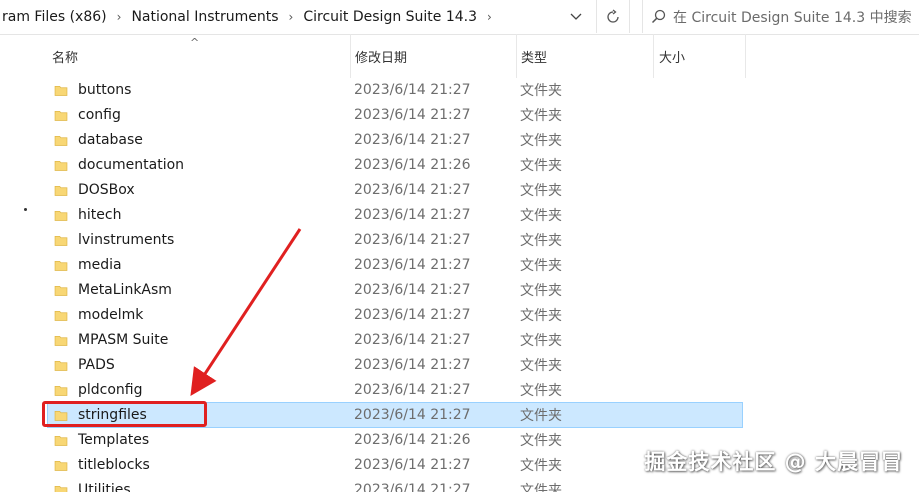 This screenshot has height=492, width=919. What do you see at coordinates (773, 462) in the screenshot?
I see `watermark: 掘金技术社区 @ 大晨冒冒` at bounding box center [773, 462].